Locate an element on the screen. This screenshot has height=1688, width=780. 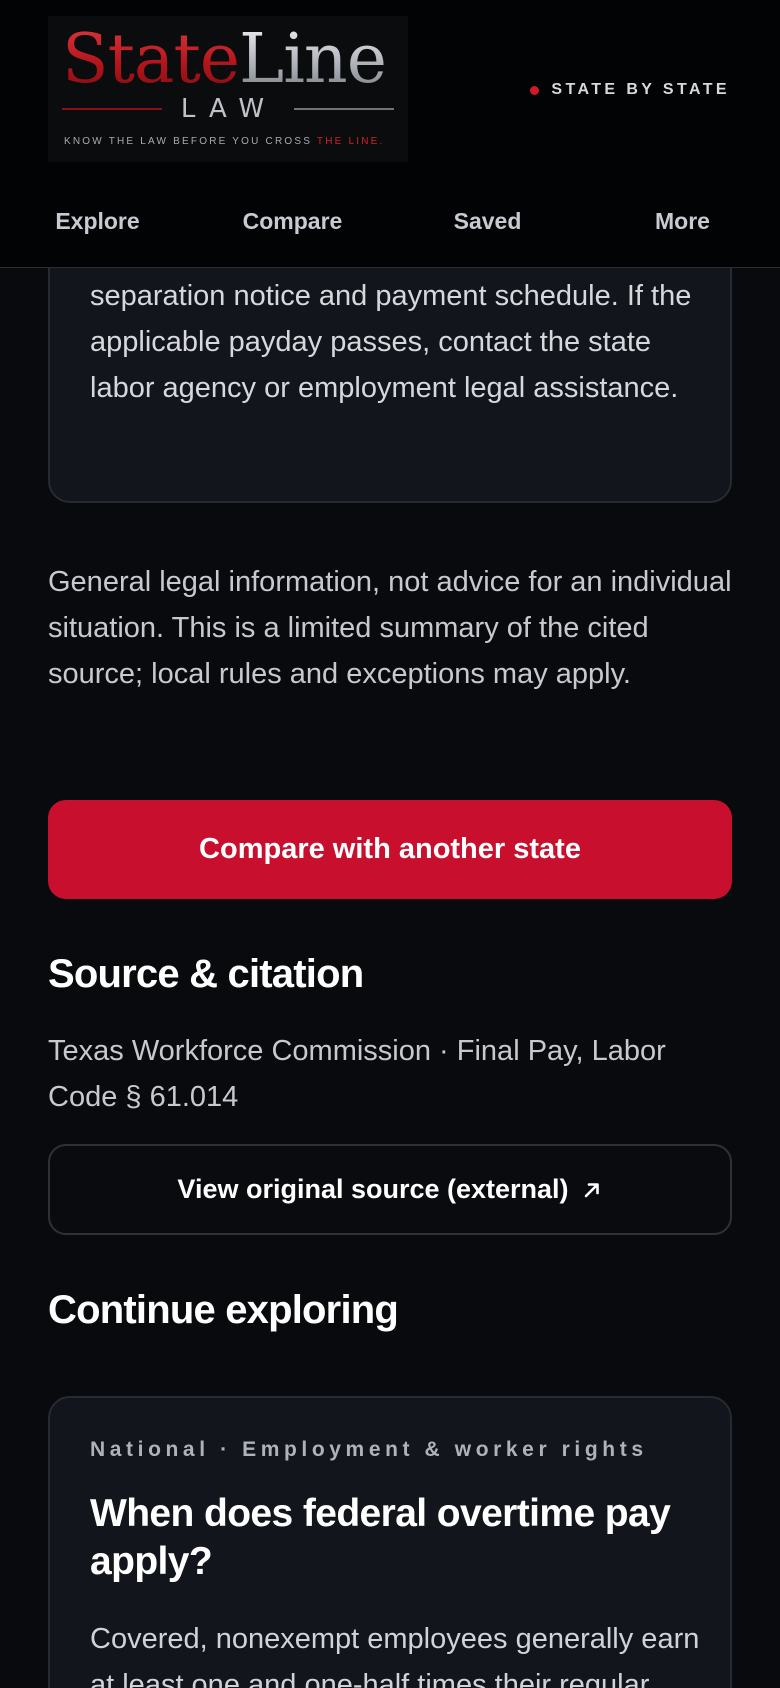
logo-word-line: Line is located at coordinates (313, 59).